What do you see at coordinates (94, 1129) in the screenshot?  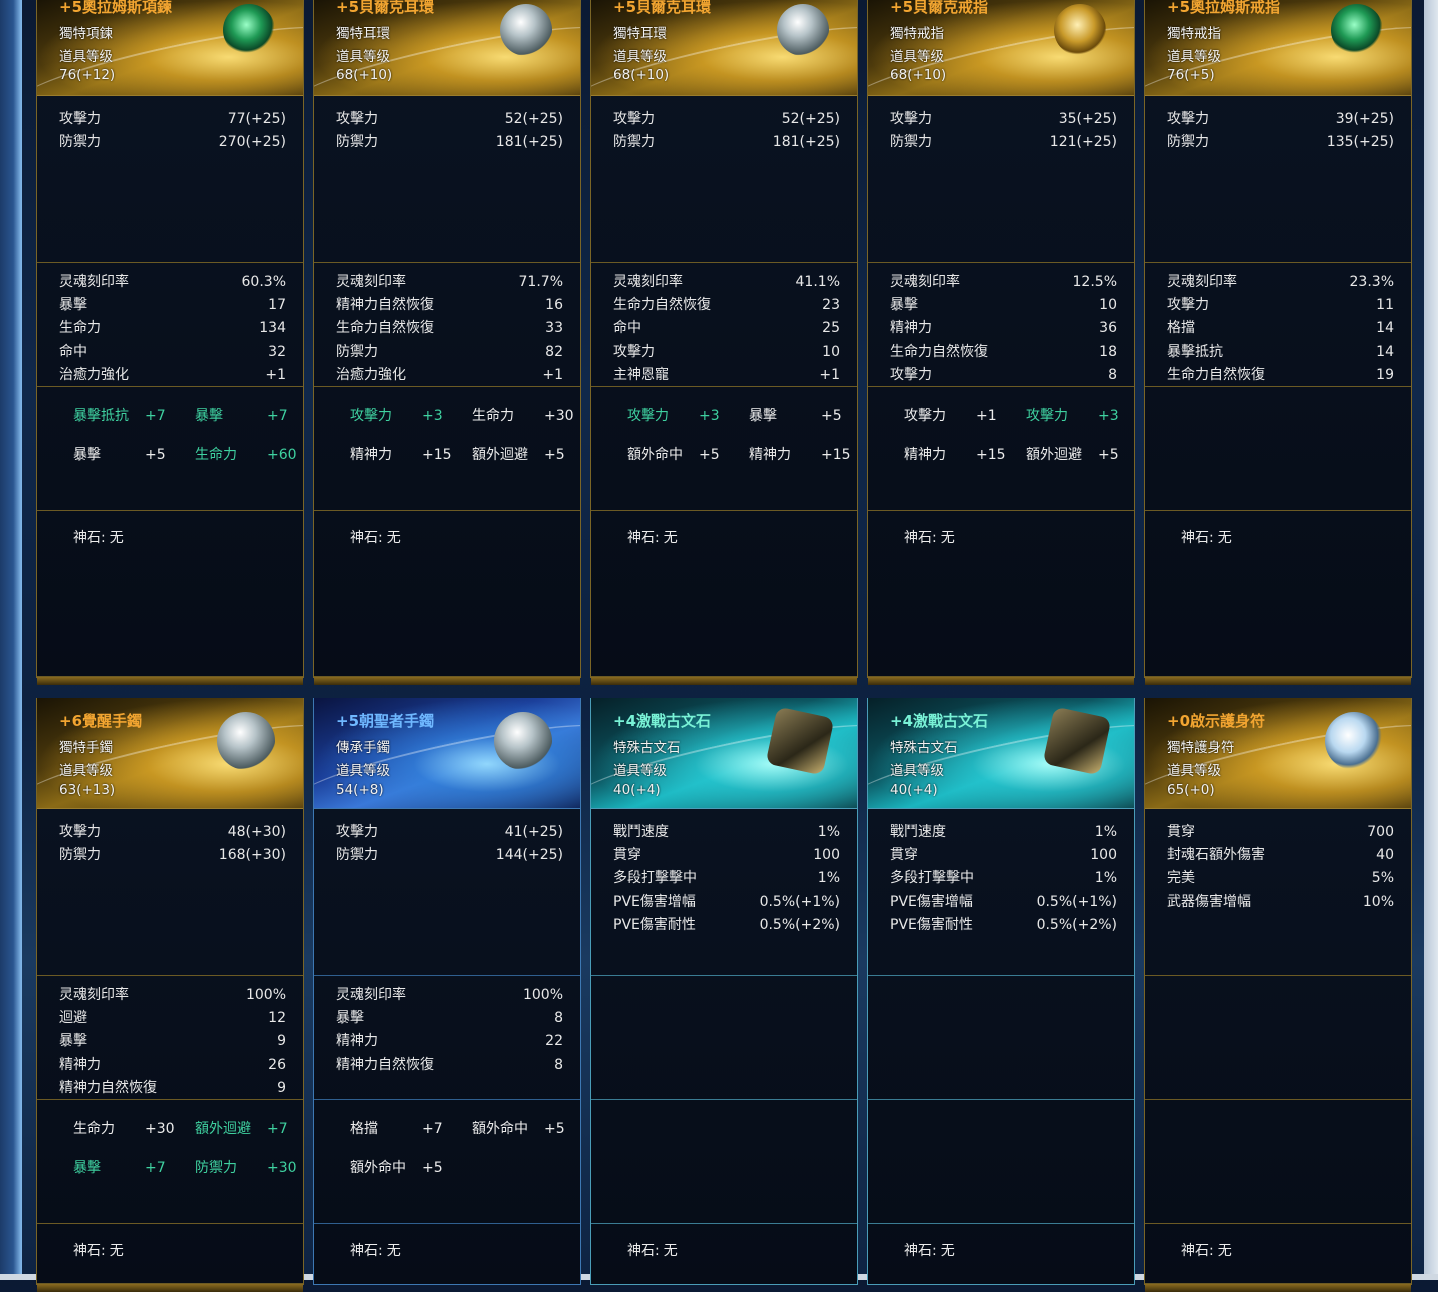 I see `enchant-name: 生命力` at bounding box center [94, 1129].